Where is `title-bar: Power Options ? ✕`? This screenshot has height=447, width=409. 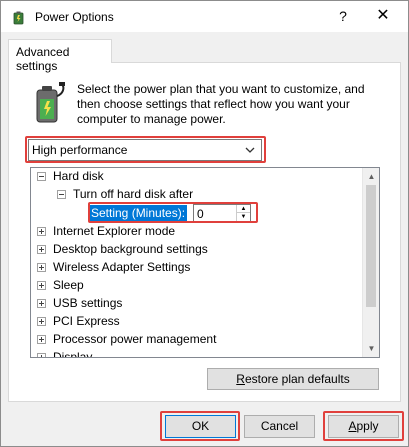
title-bar: Power Options ? ✕ is located at coordinates (204, 16).